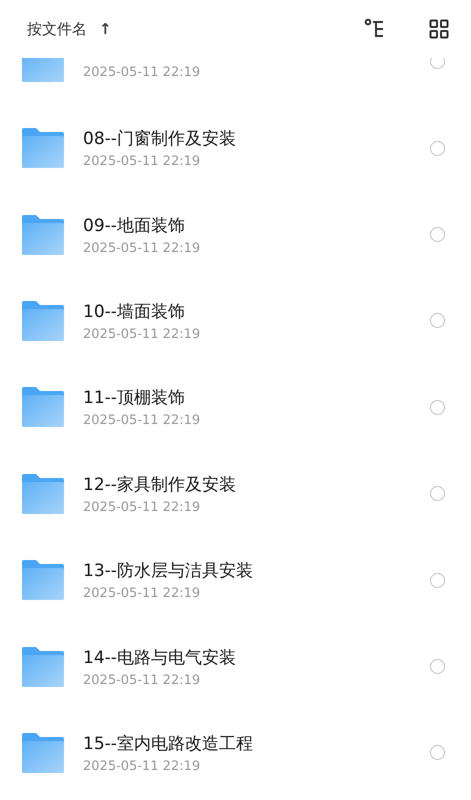  What do you see at coordinates (160, 485) in the screenshot?
I see `folder-name: 12--家具制作及安装` at bounding box center [160, 485].